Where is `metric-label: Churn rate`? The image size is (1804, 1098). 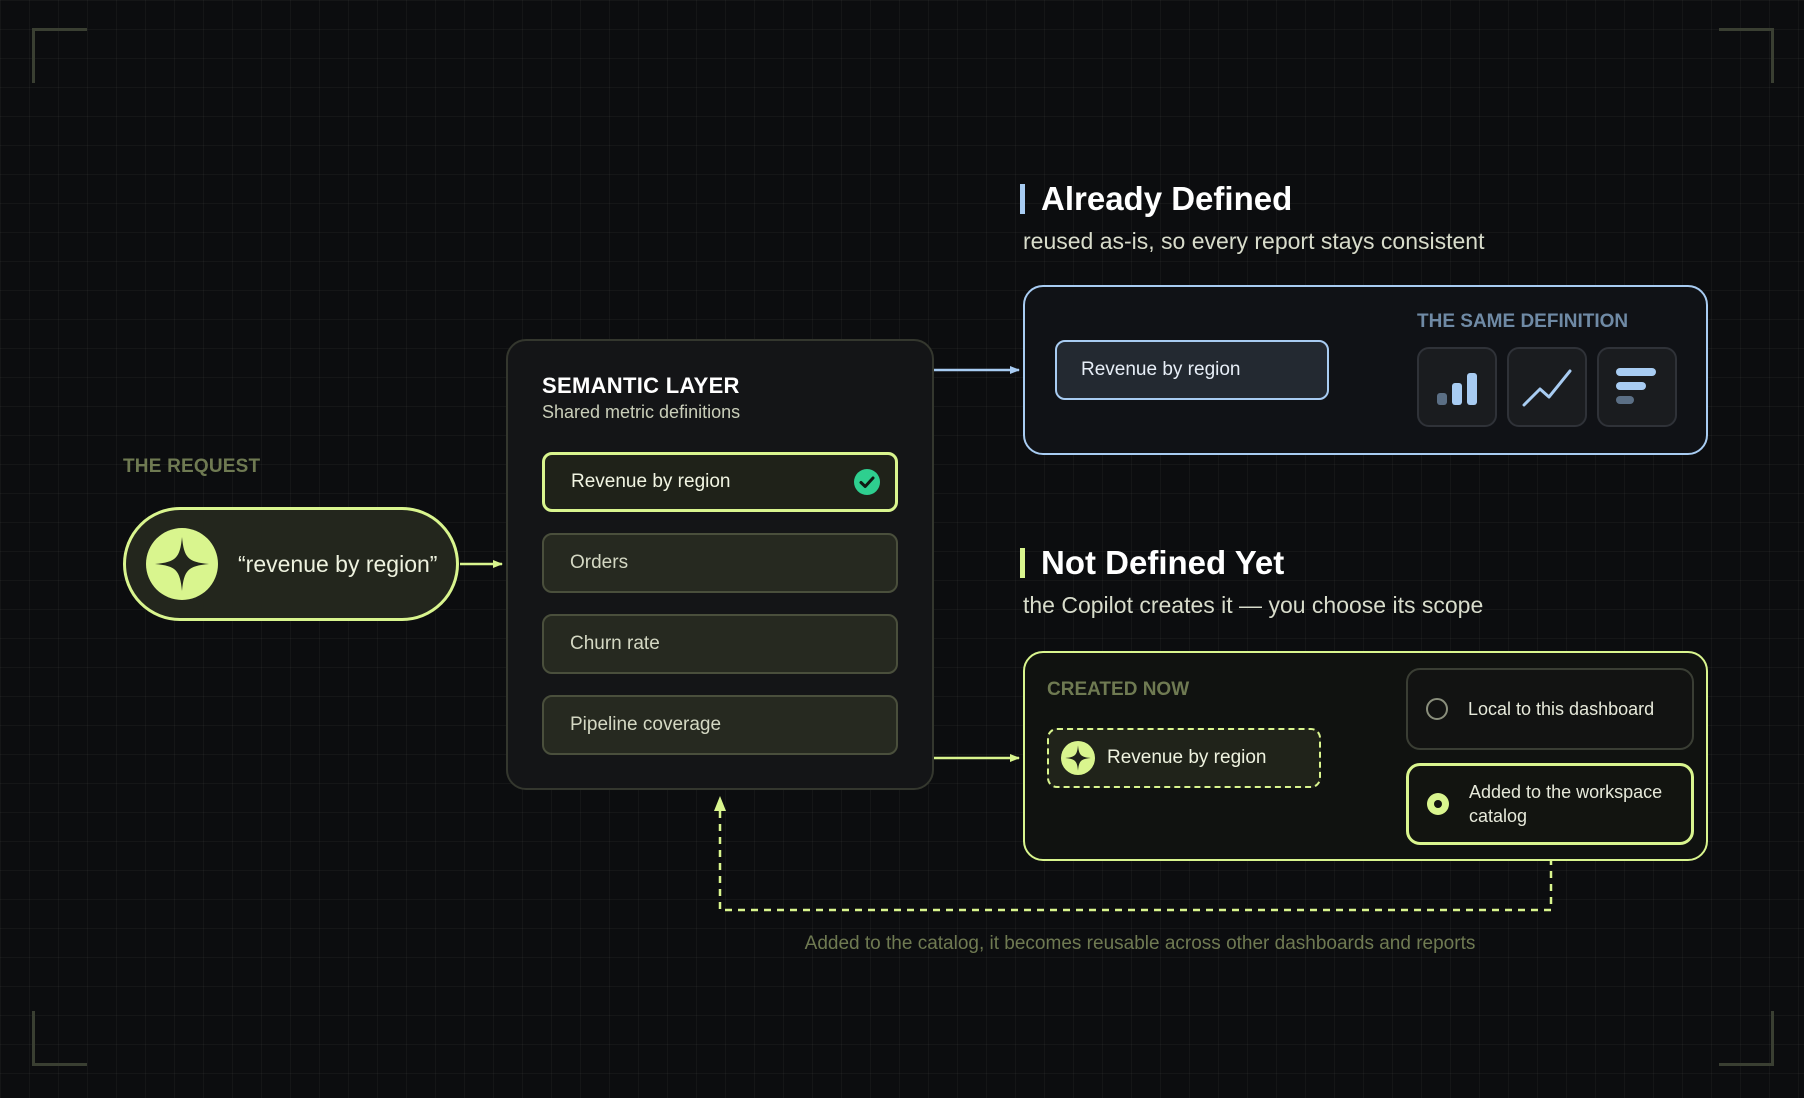 metric-label: Churn rate is located at coordinates (615, 643).